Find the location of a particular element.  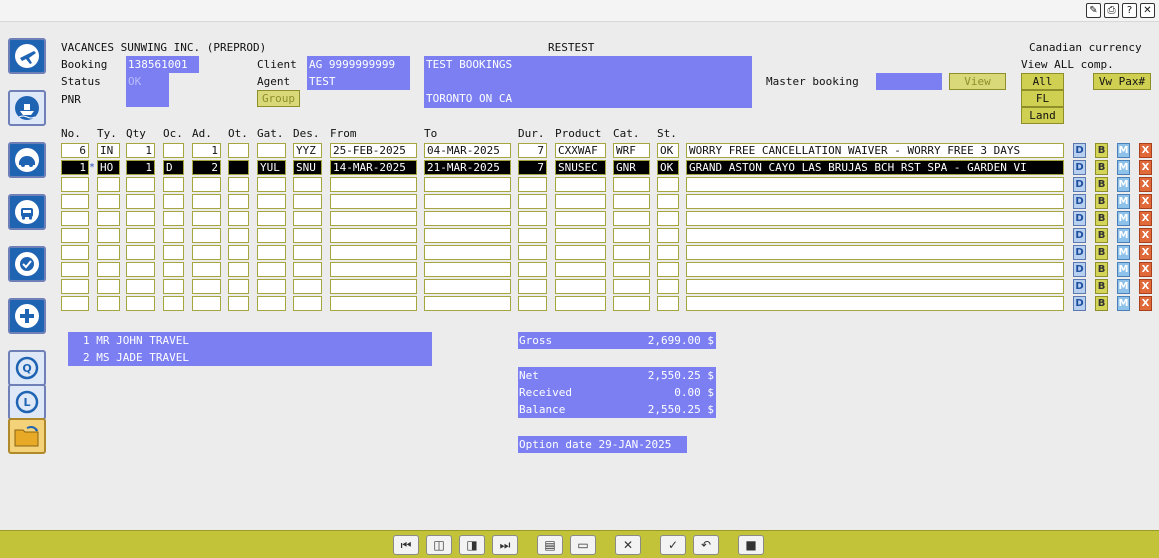

cell-ty: IN is located at coordinates (108, 150).